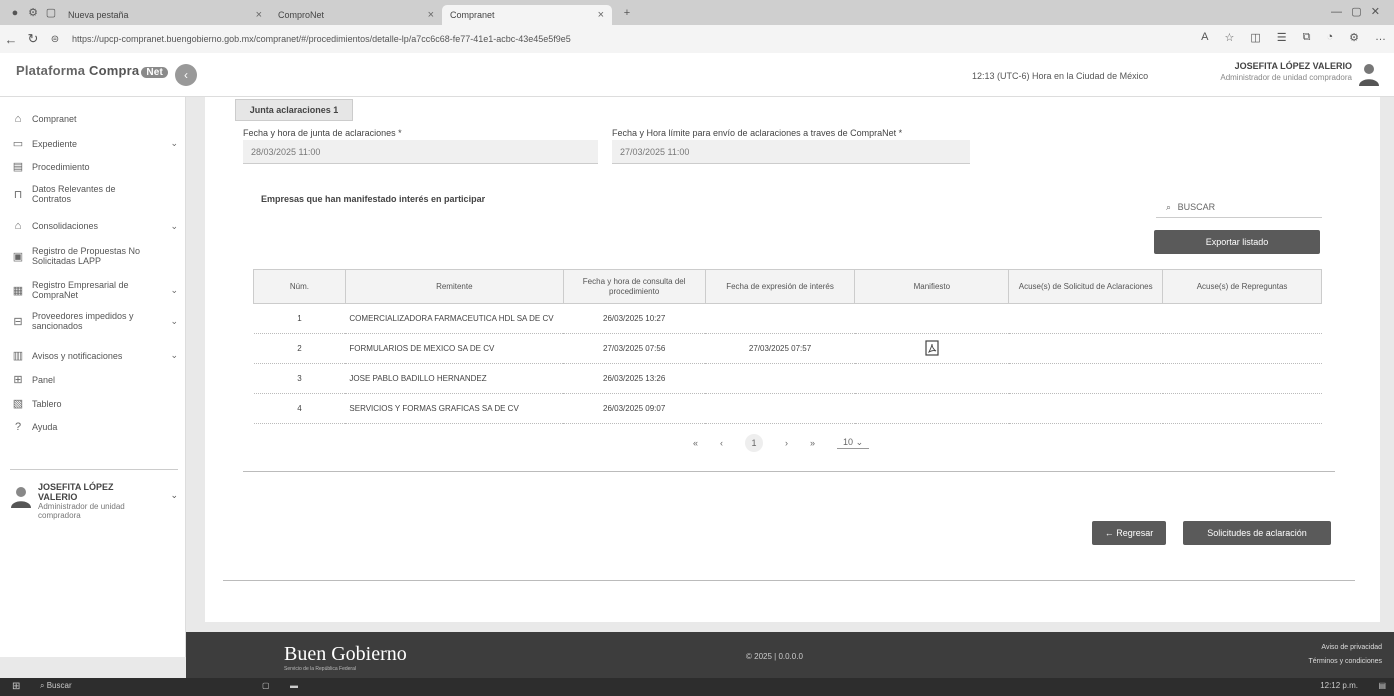  What do you see at coordinates (51, 12) in the screenshot?
I see `tab-actions-icon: ▢` at bounding box center [51, 12].